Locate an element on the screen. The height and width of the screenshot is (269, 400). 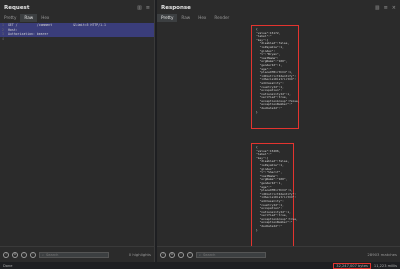
request-search-input: ⌕ Search is located at coordinates (74, 254).